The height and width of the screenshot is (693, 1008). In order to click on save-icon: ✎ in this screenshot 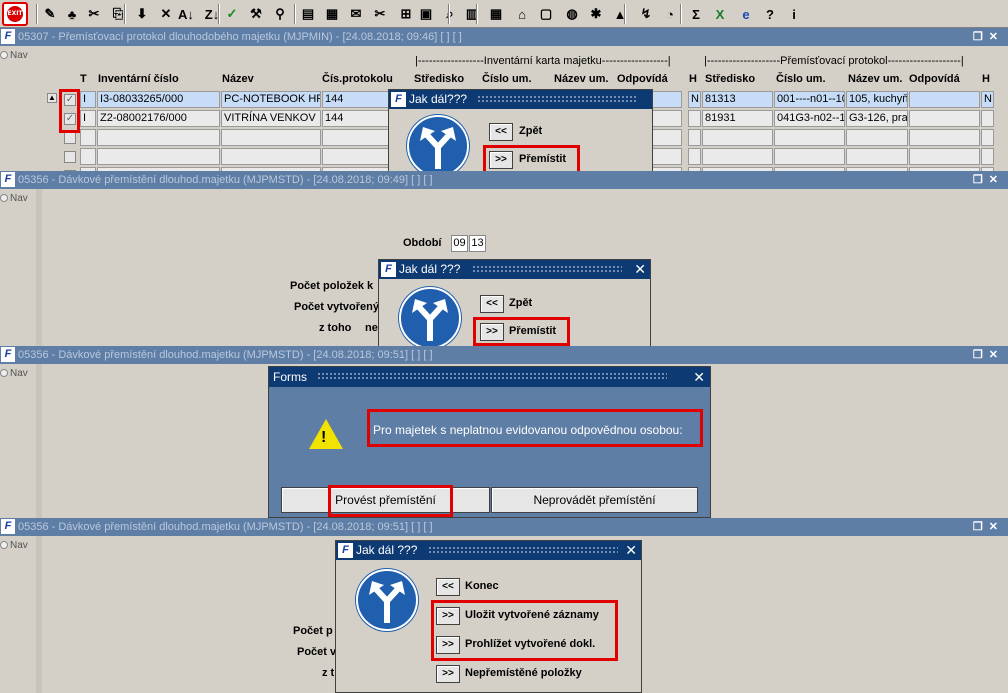, I will do `click(50, 14)`.